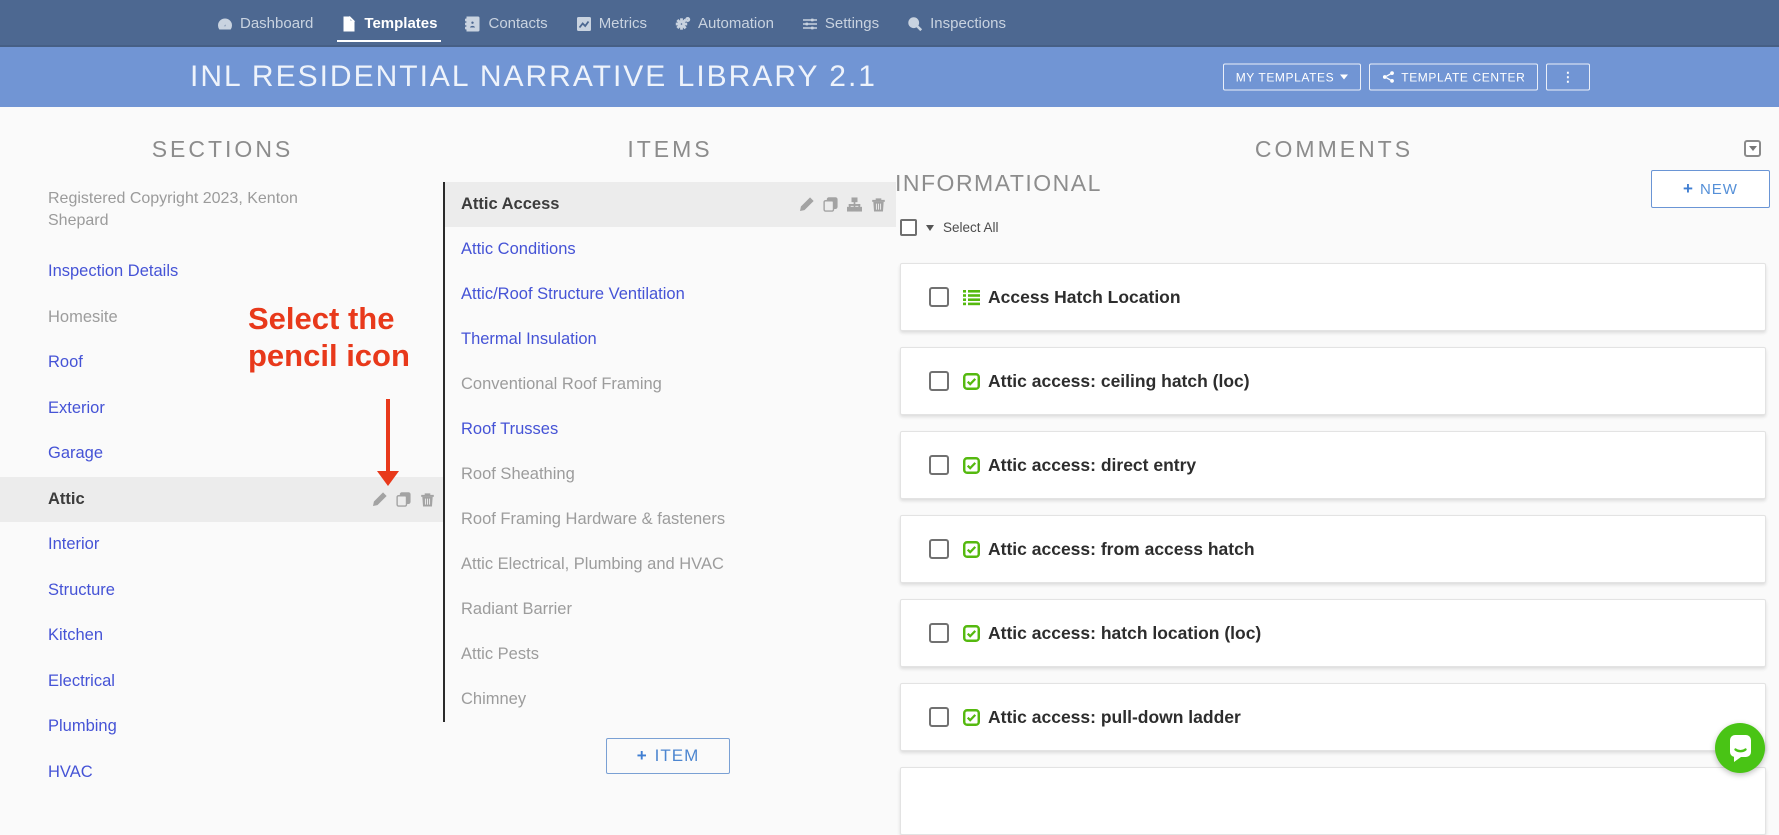  What do you see at coordinates (908, 227) in the screenshot?
I see `select-all-checkbox` at bounding box center [908, 227].